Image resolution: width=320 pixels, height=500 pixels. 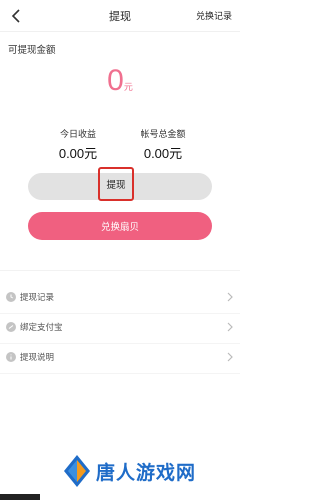 I want to click on withdrawable-amount-label: 可提现金额, so click(x=32, y=50).